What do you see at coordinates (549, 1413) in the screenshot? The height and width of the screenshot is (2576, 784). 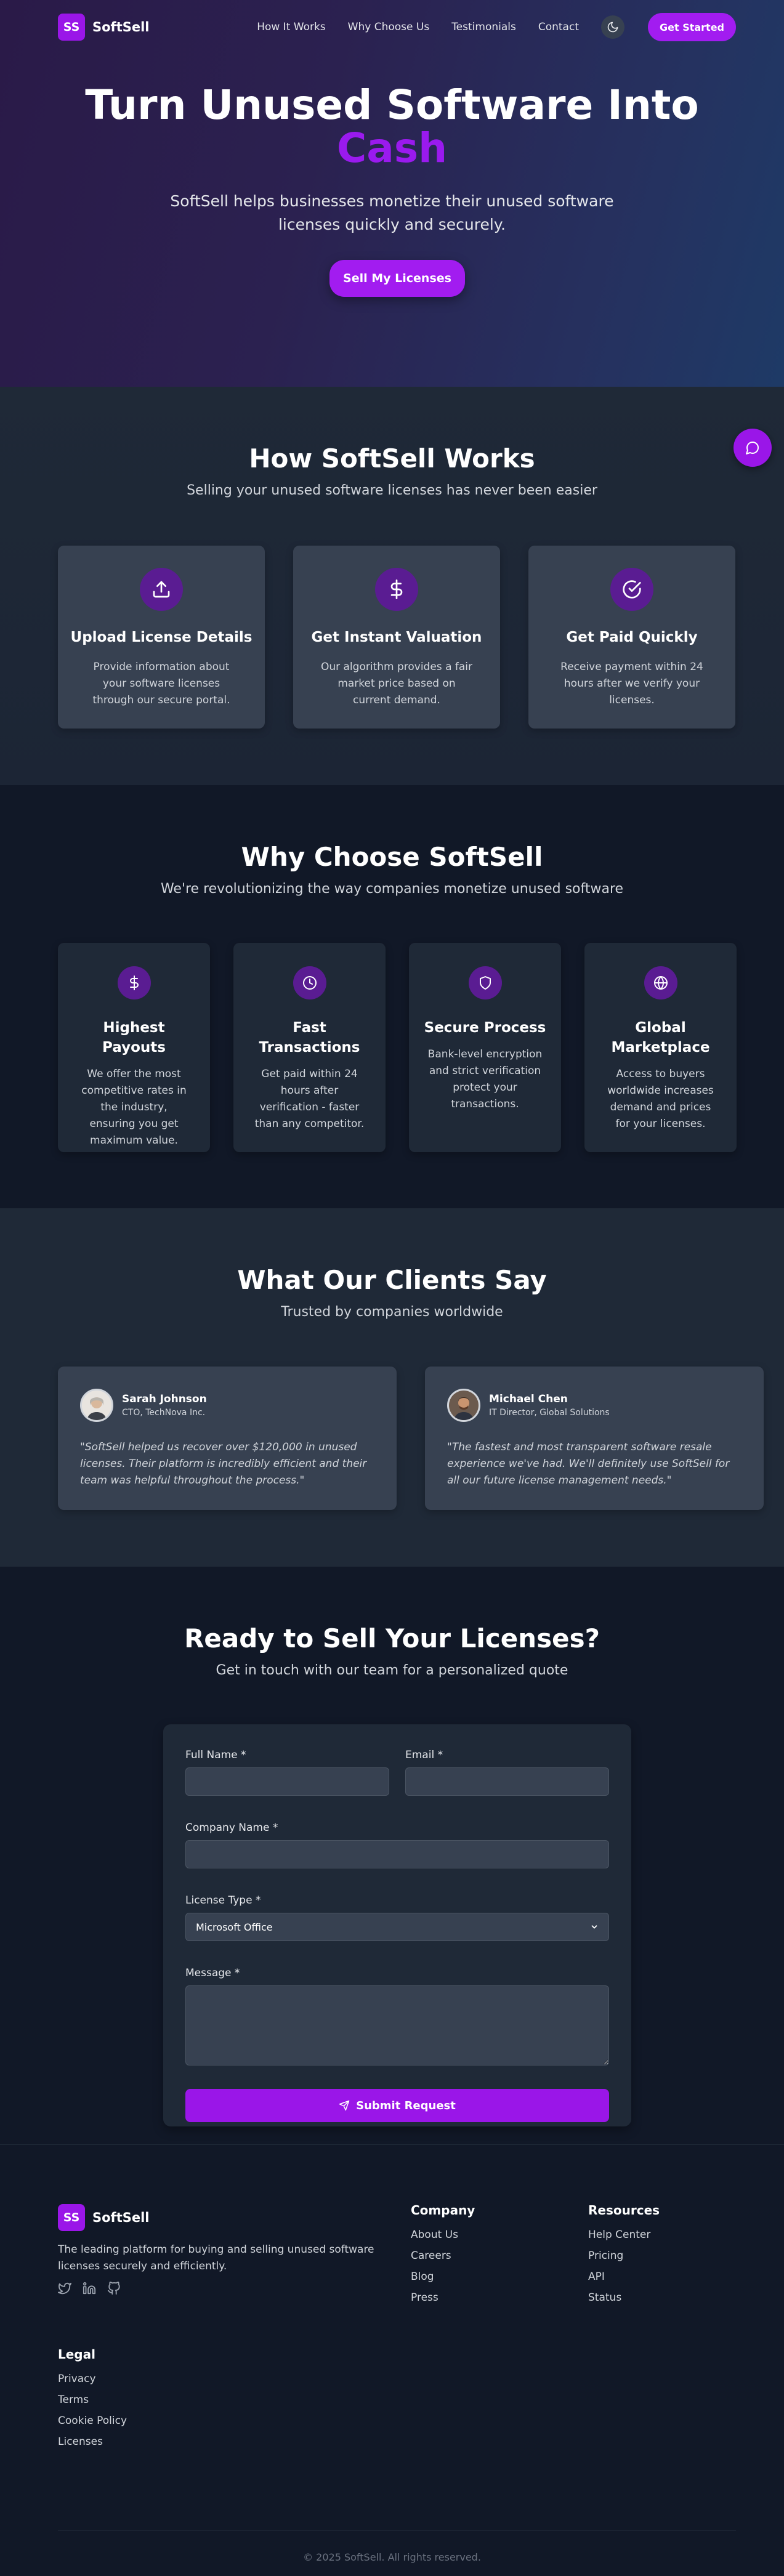 I see `person-role: IT Director, Global Solutions` at bounding box center [549, 1413].